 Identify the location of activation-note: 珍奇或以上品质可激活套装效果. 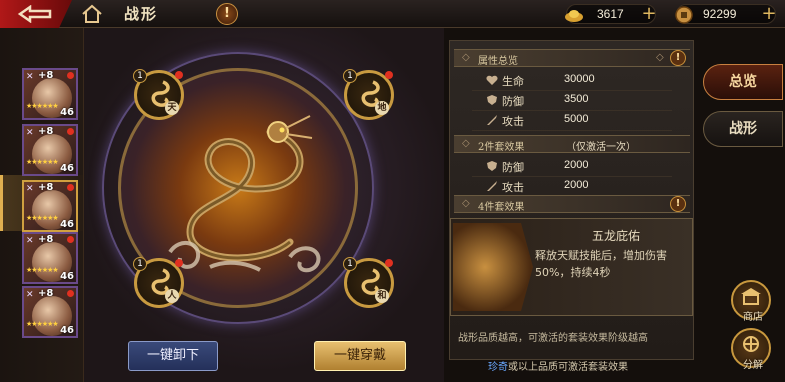
(558, 365).